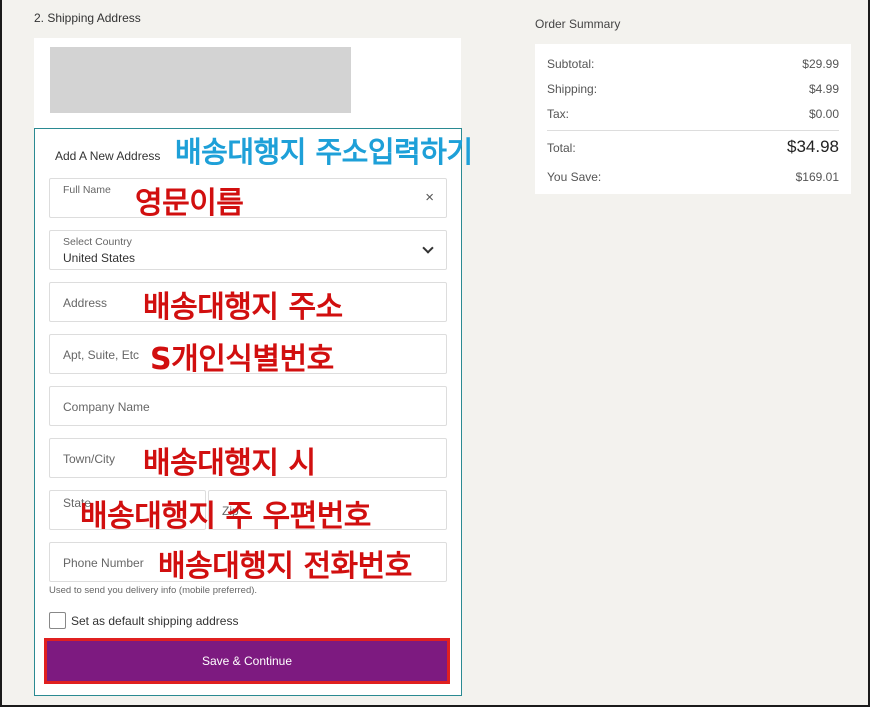 The height and width of the screenshot is (707, 870). Describe the element at coordinates (248, 198) in the screenshot. I see `full-name-field: Full Name ×` at that location.